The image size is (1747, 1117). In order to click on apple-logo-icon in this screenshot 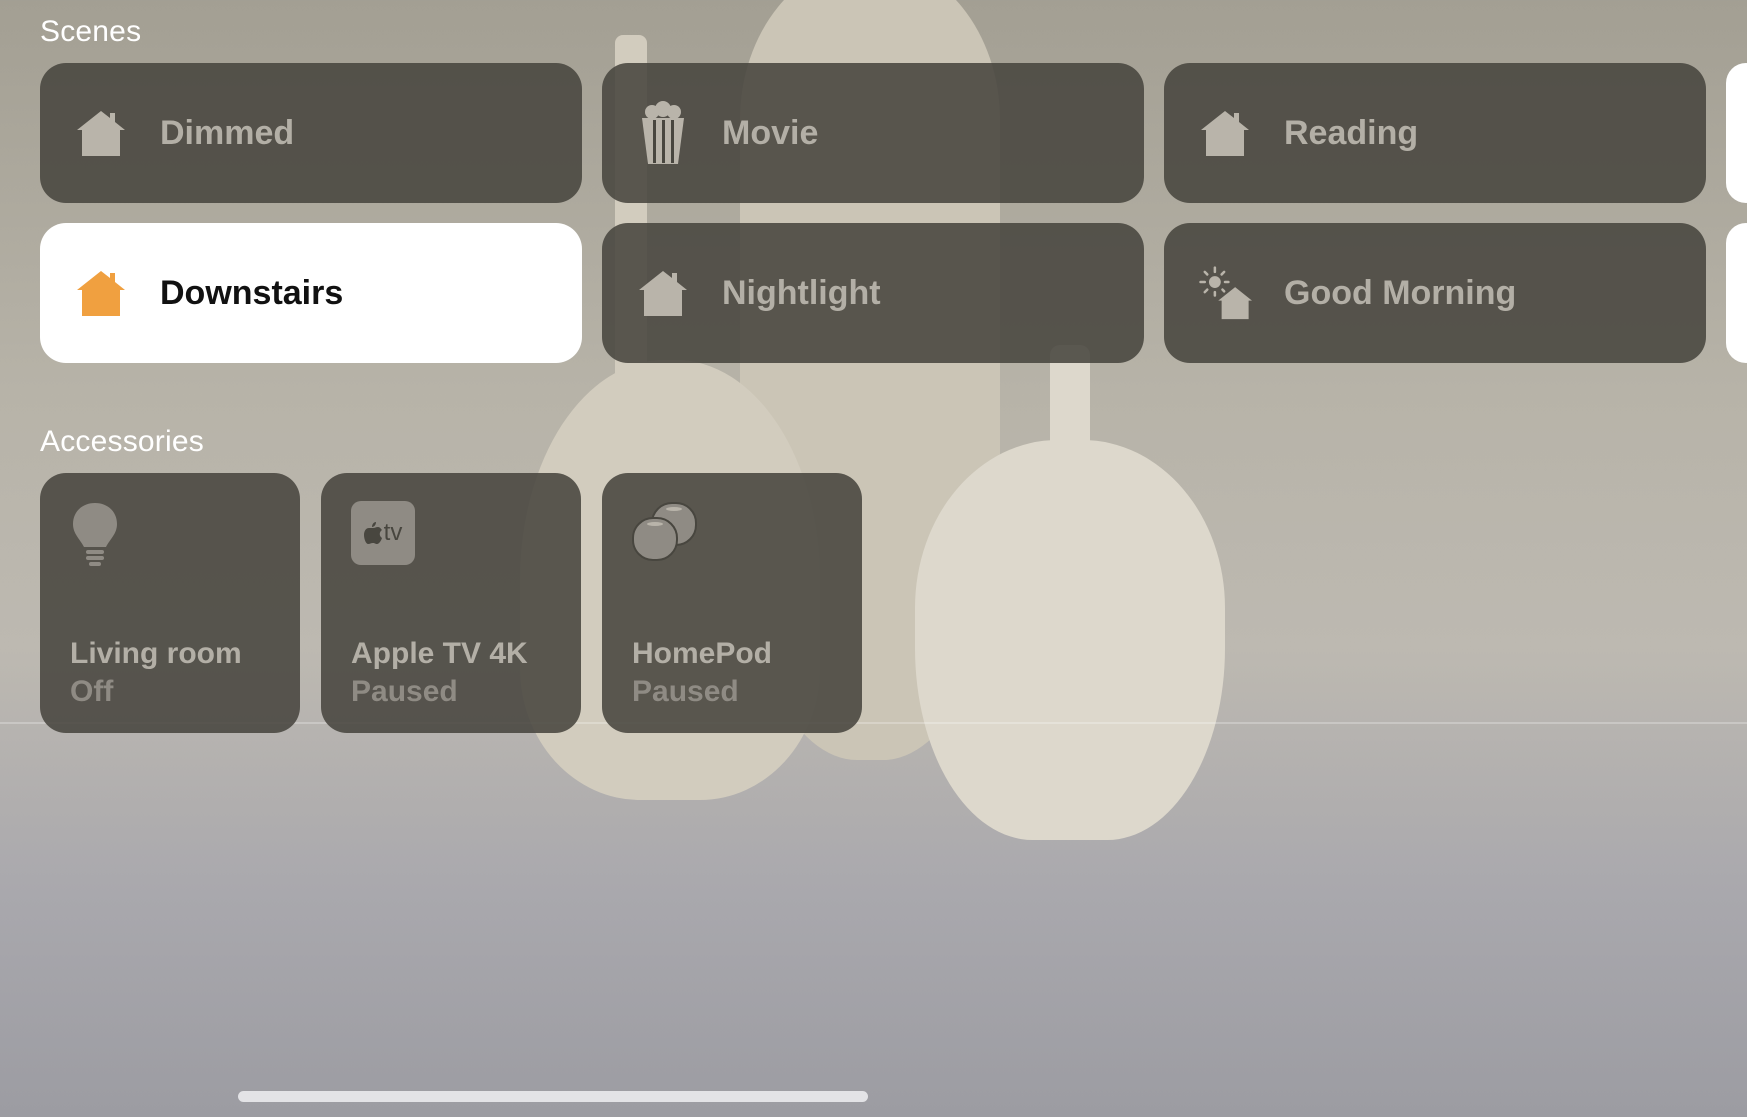, I will do `click(372, 533)`.